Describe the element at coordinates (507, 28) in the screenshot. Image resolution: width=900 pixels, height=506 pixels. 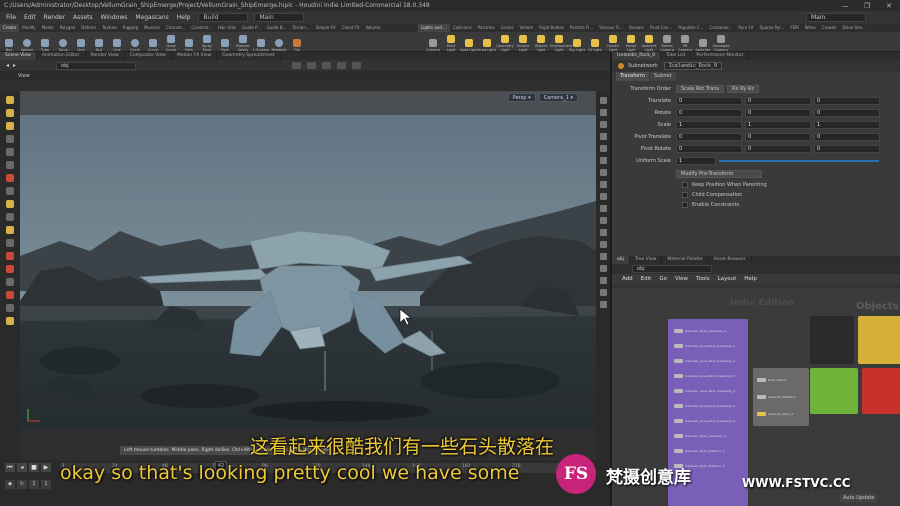
I see `shelf-tab: Grains` at that location.